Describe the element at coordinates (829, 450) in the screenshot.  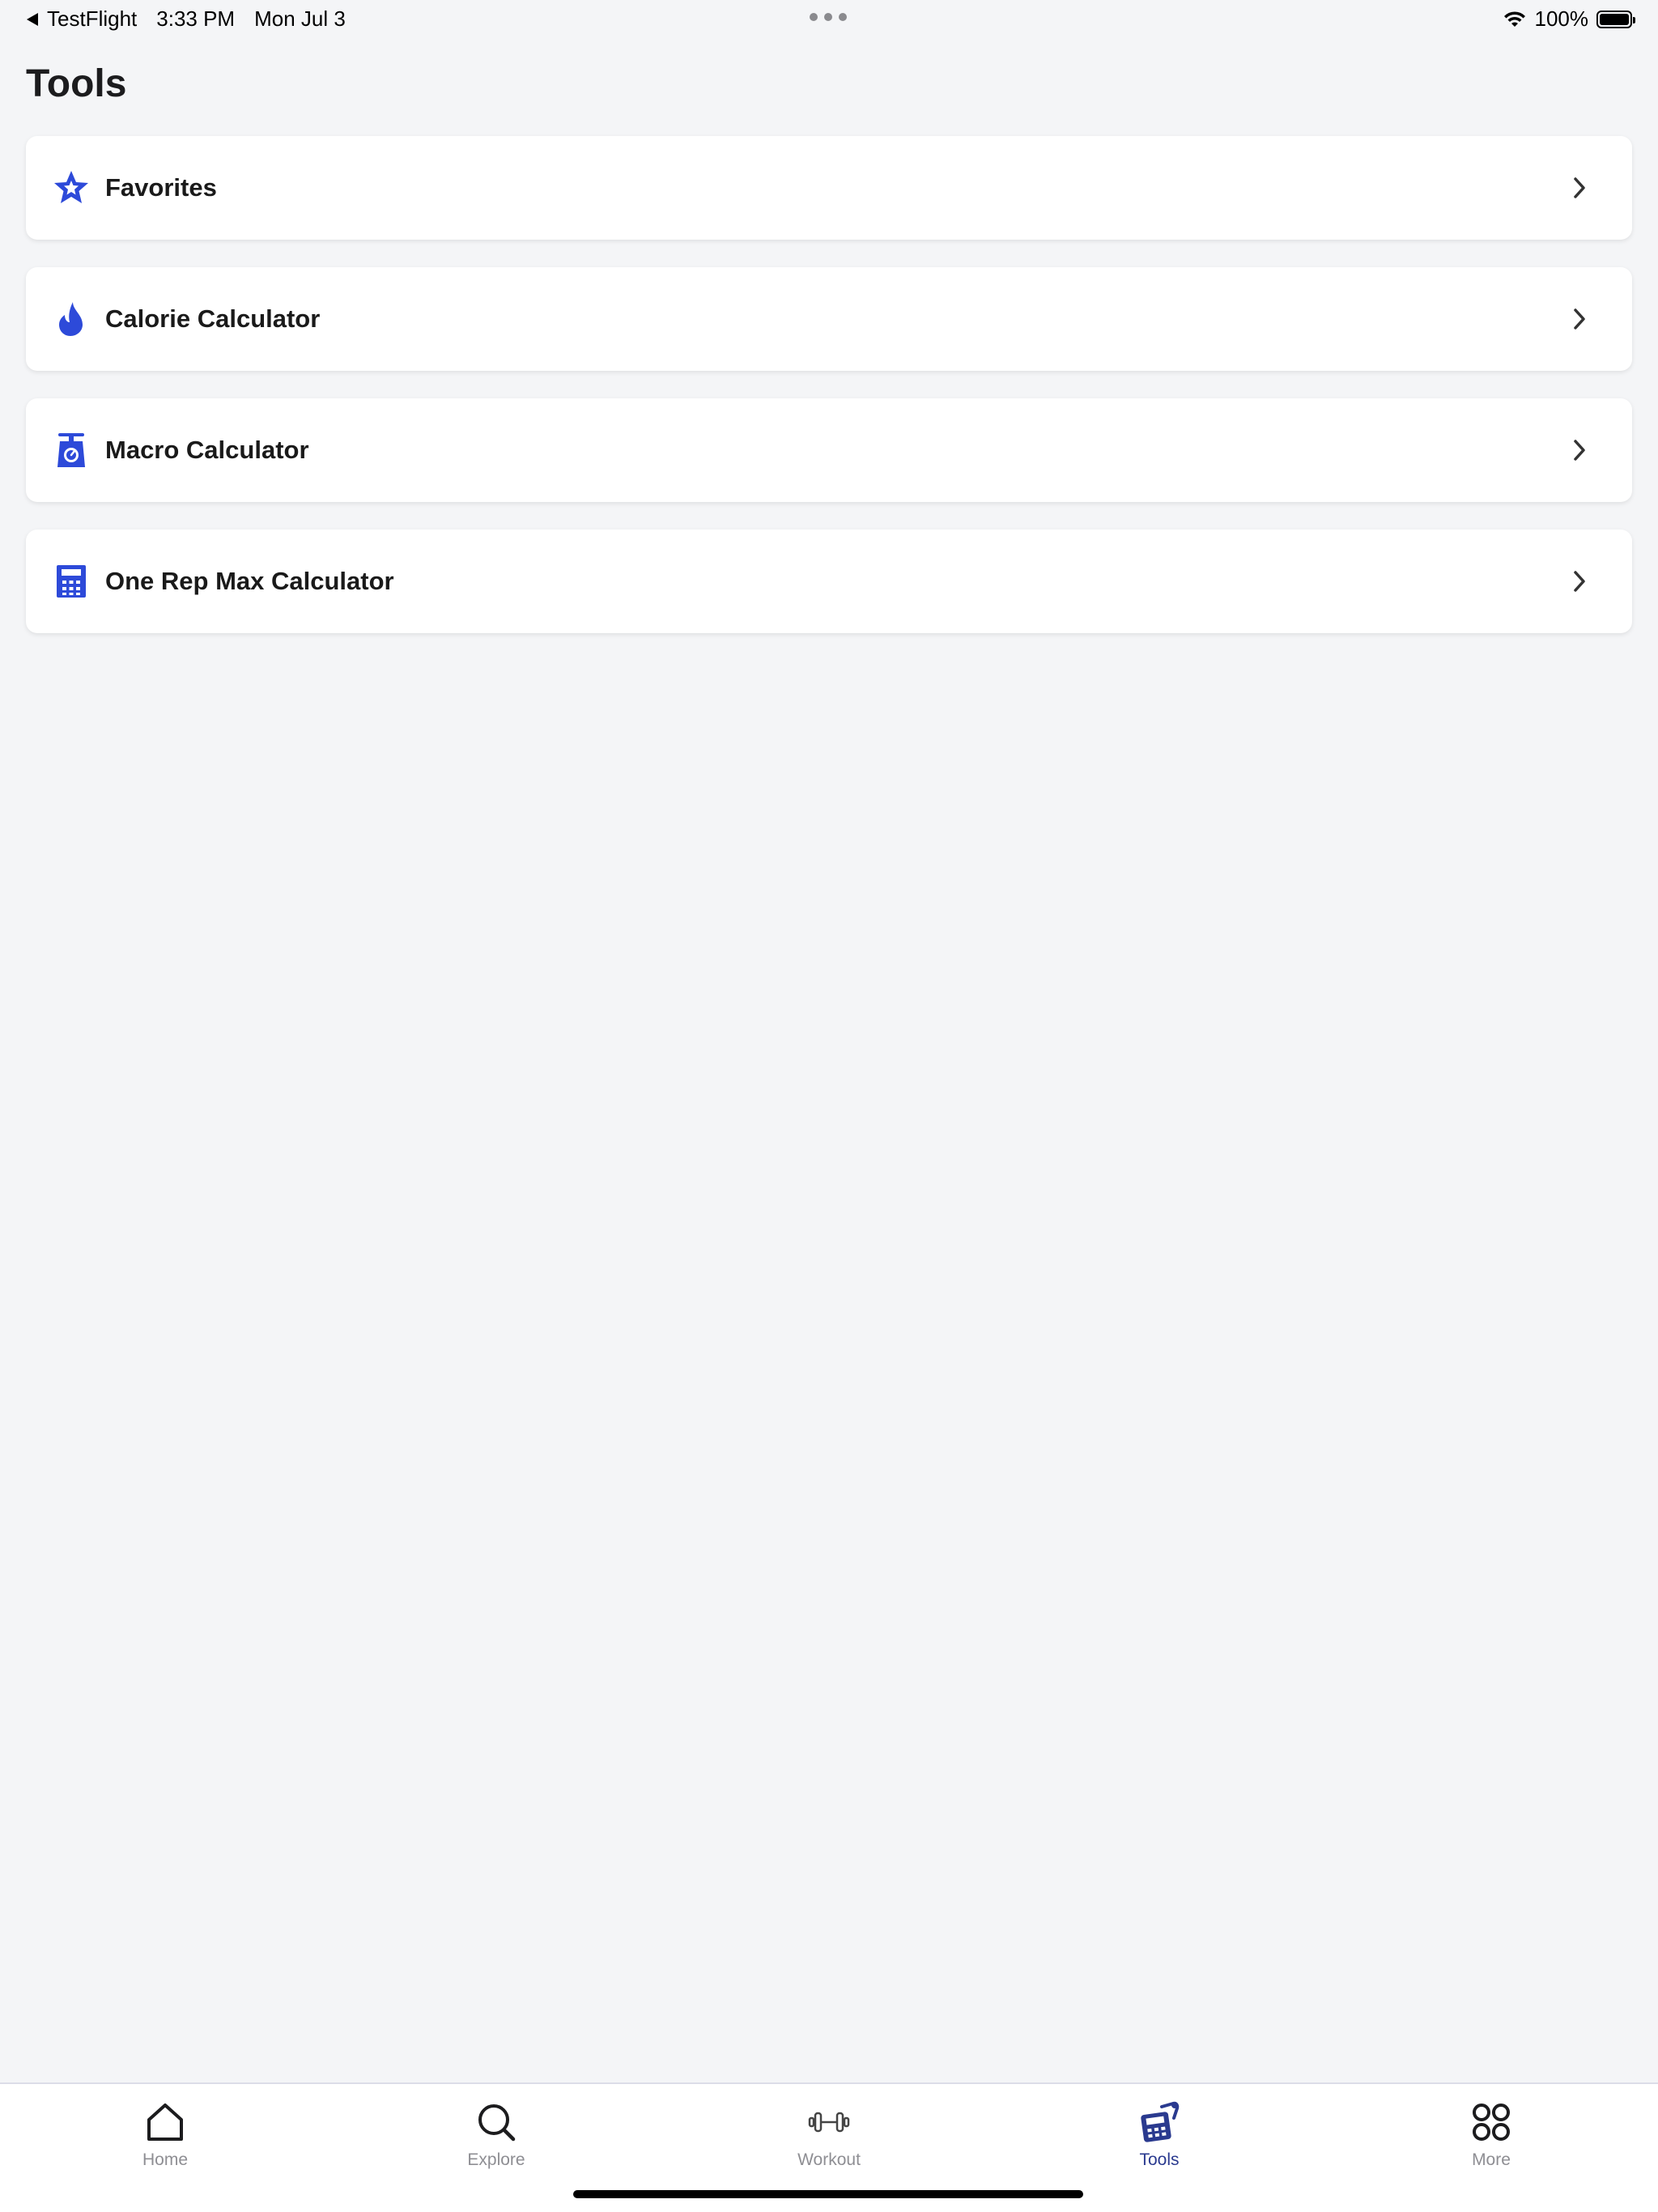
I see `tool-item-macro-calculator: Macro Calculator` at that location.